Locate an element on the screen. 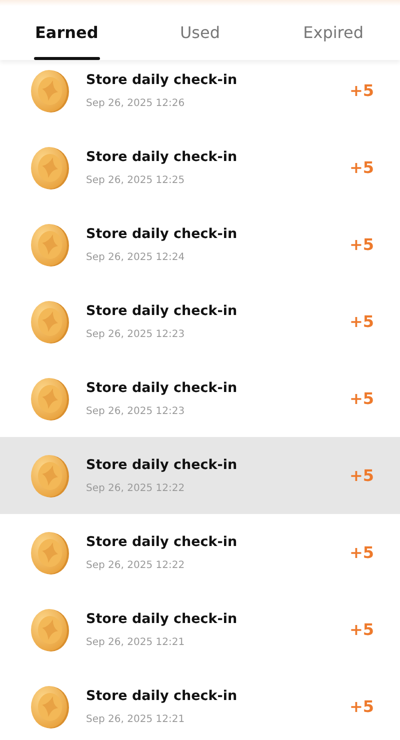 The height and width of the screenshot is (740, 400). record-time: Sep 26, 2025 12:25 is located at coordinates (136, 181).